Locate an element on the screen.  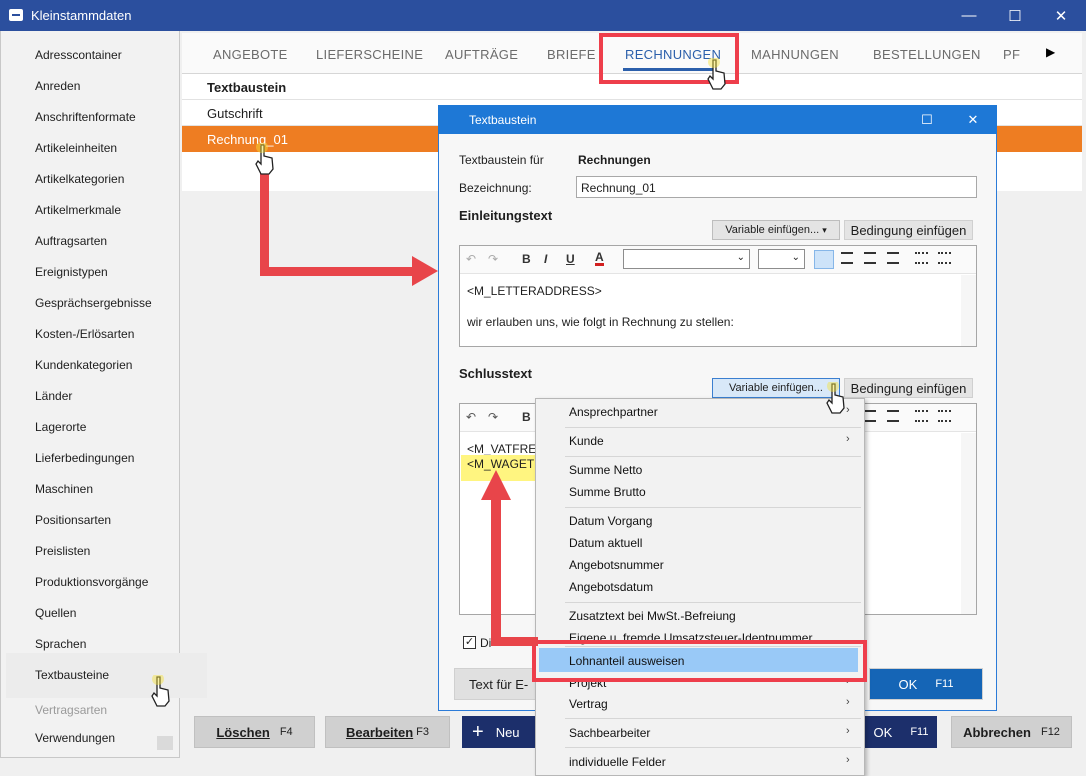
edit-button: Bearbeiten F3 is located at coordinates (387, 732).